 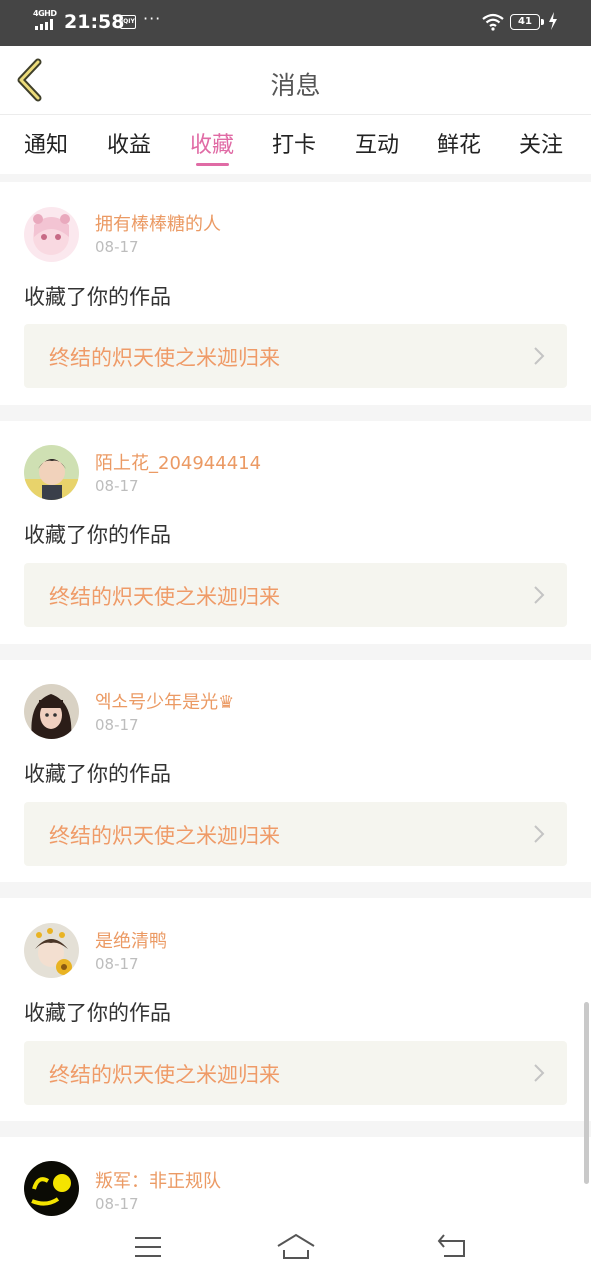 I want to click on header: 消息, so click(x=295, y=80).